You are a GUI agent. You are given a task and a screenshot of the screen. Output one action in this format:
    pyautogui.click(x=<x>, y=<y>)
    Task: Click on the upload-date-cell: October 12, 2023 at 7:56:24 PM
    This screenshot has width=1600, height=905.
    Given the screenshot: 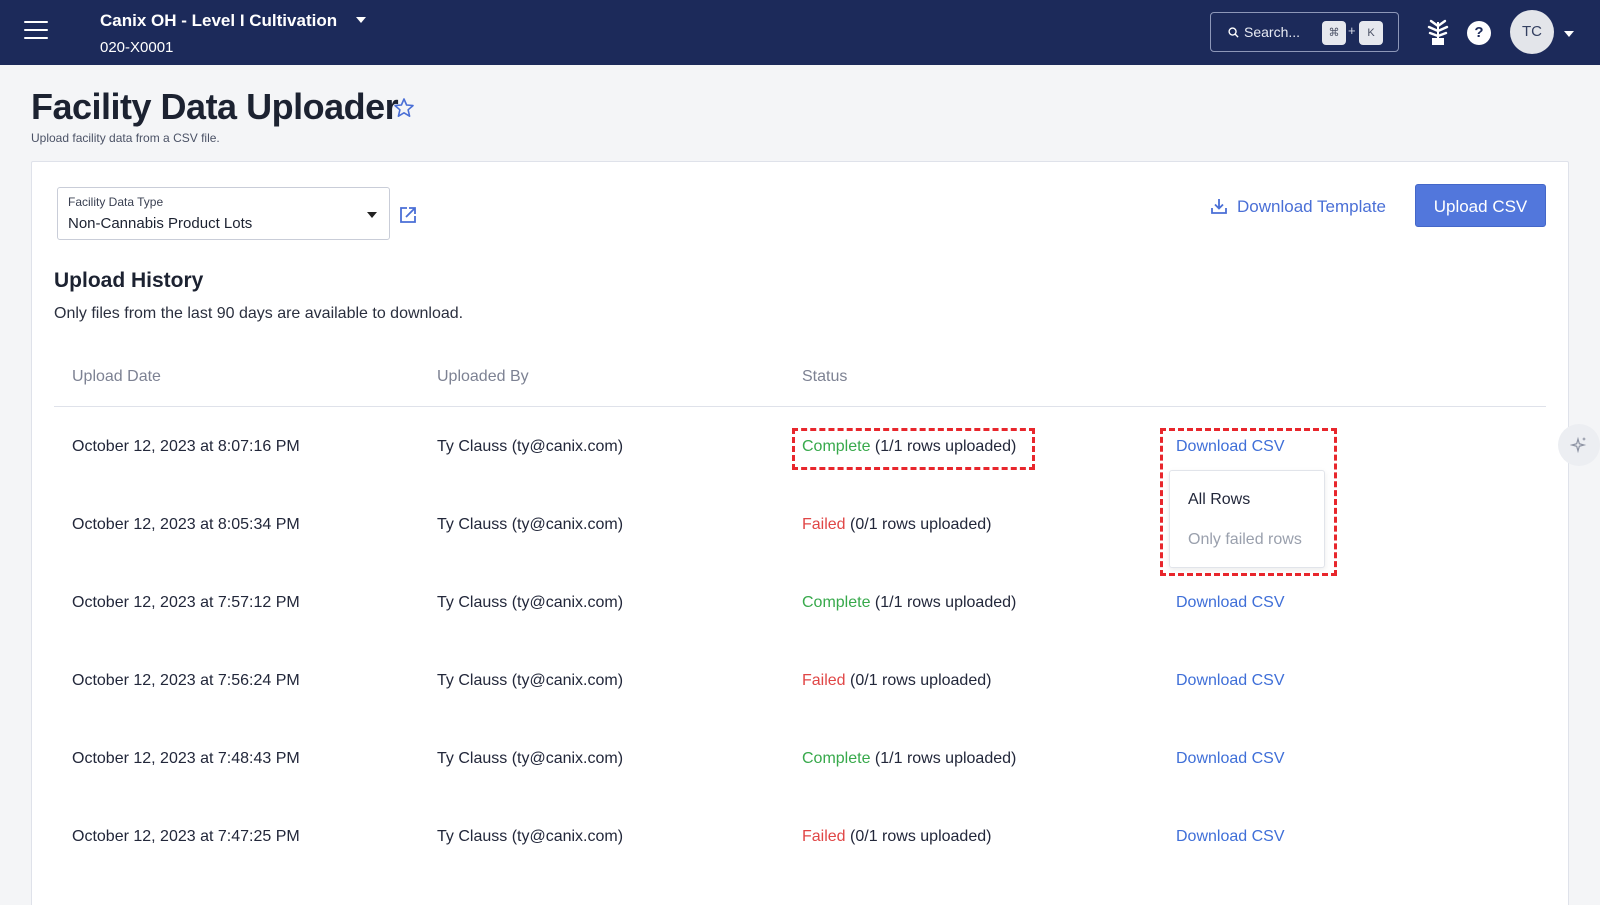 What is the action you would take?
    pyautogui.click(x=186, y=680)
    